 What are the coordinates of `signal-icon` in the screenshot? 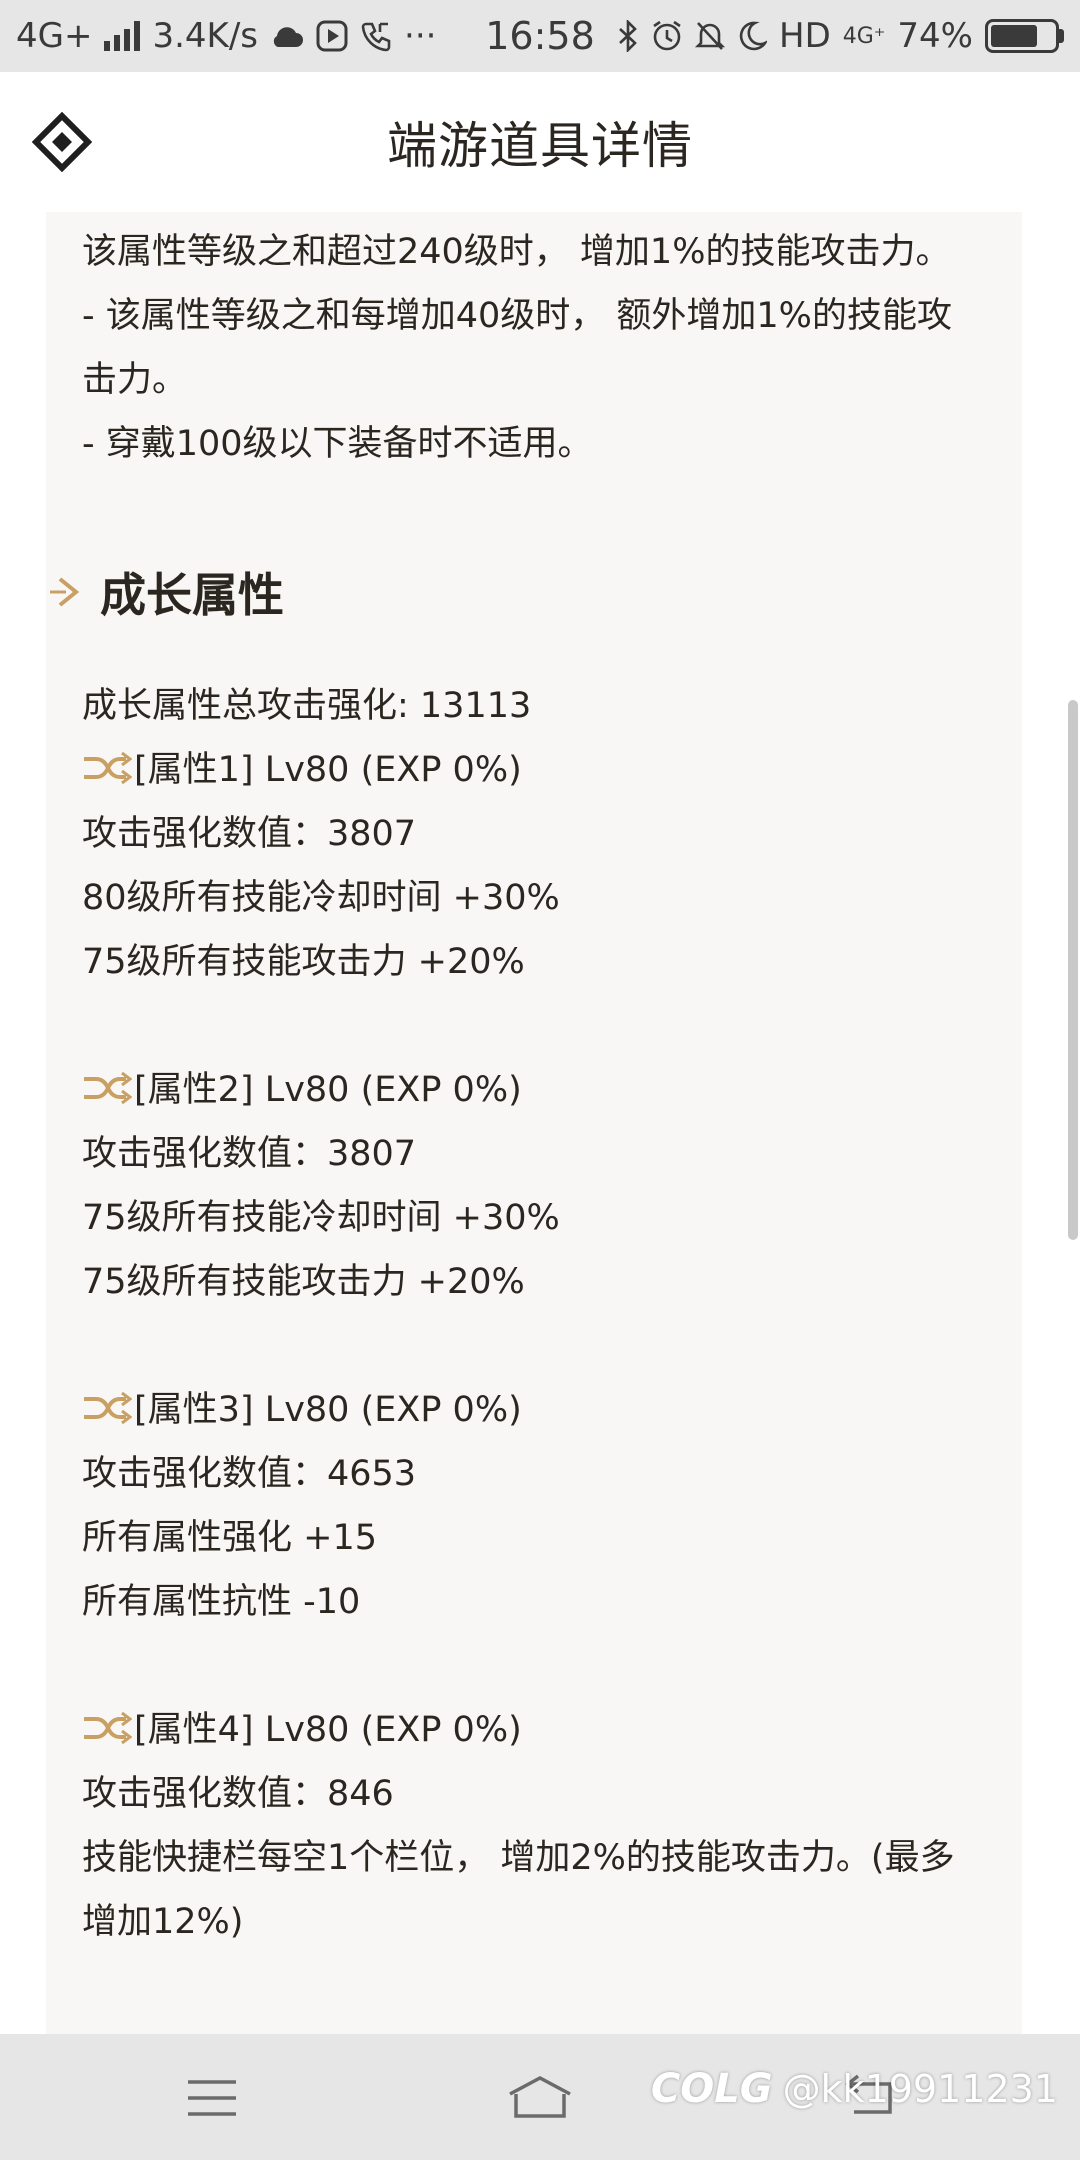 It's located at (122, 36).